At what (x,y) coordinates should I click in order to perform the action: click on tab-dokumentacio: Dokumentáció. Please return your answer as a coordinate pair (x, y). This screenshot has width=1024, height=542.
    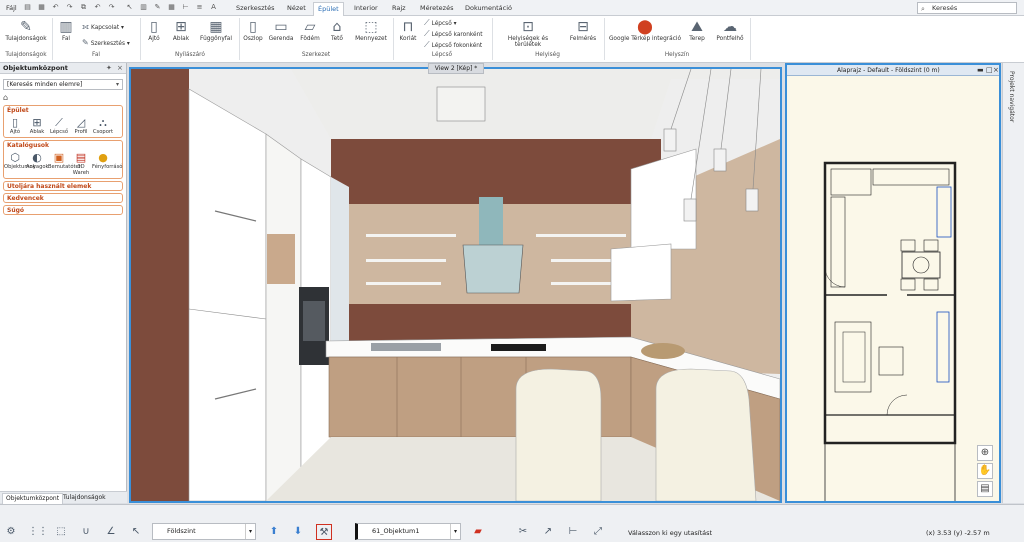
    Looking at the image, I should click on (488, 9).